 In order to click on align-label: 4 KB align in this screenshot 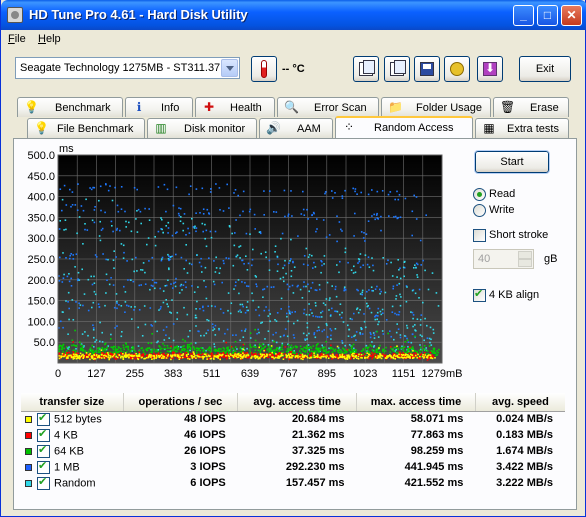, I will do `click(514, 295)`.